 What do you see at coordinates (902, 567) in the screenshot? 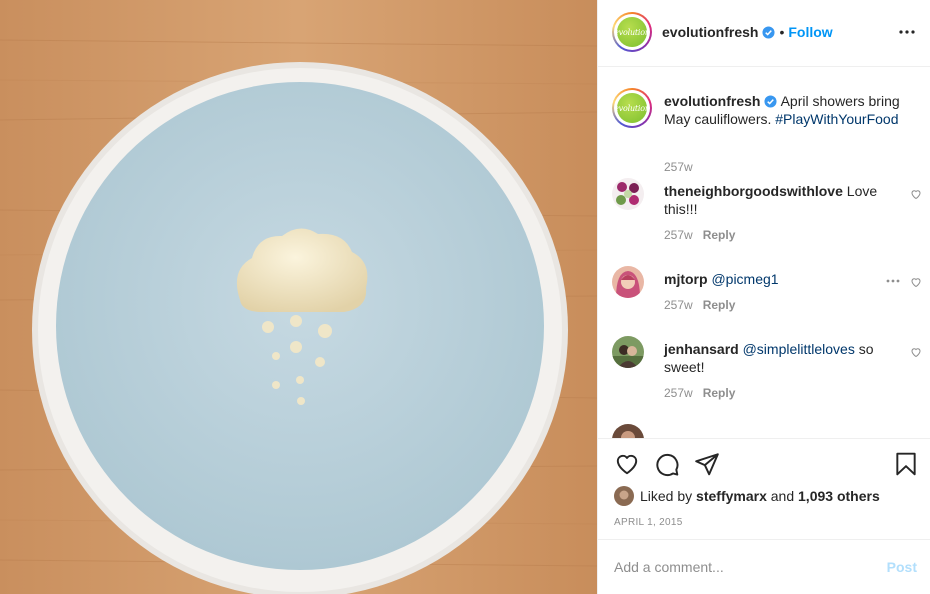
I see `post-comment-button: Post` at bounding box center [902, 567].